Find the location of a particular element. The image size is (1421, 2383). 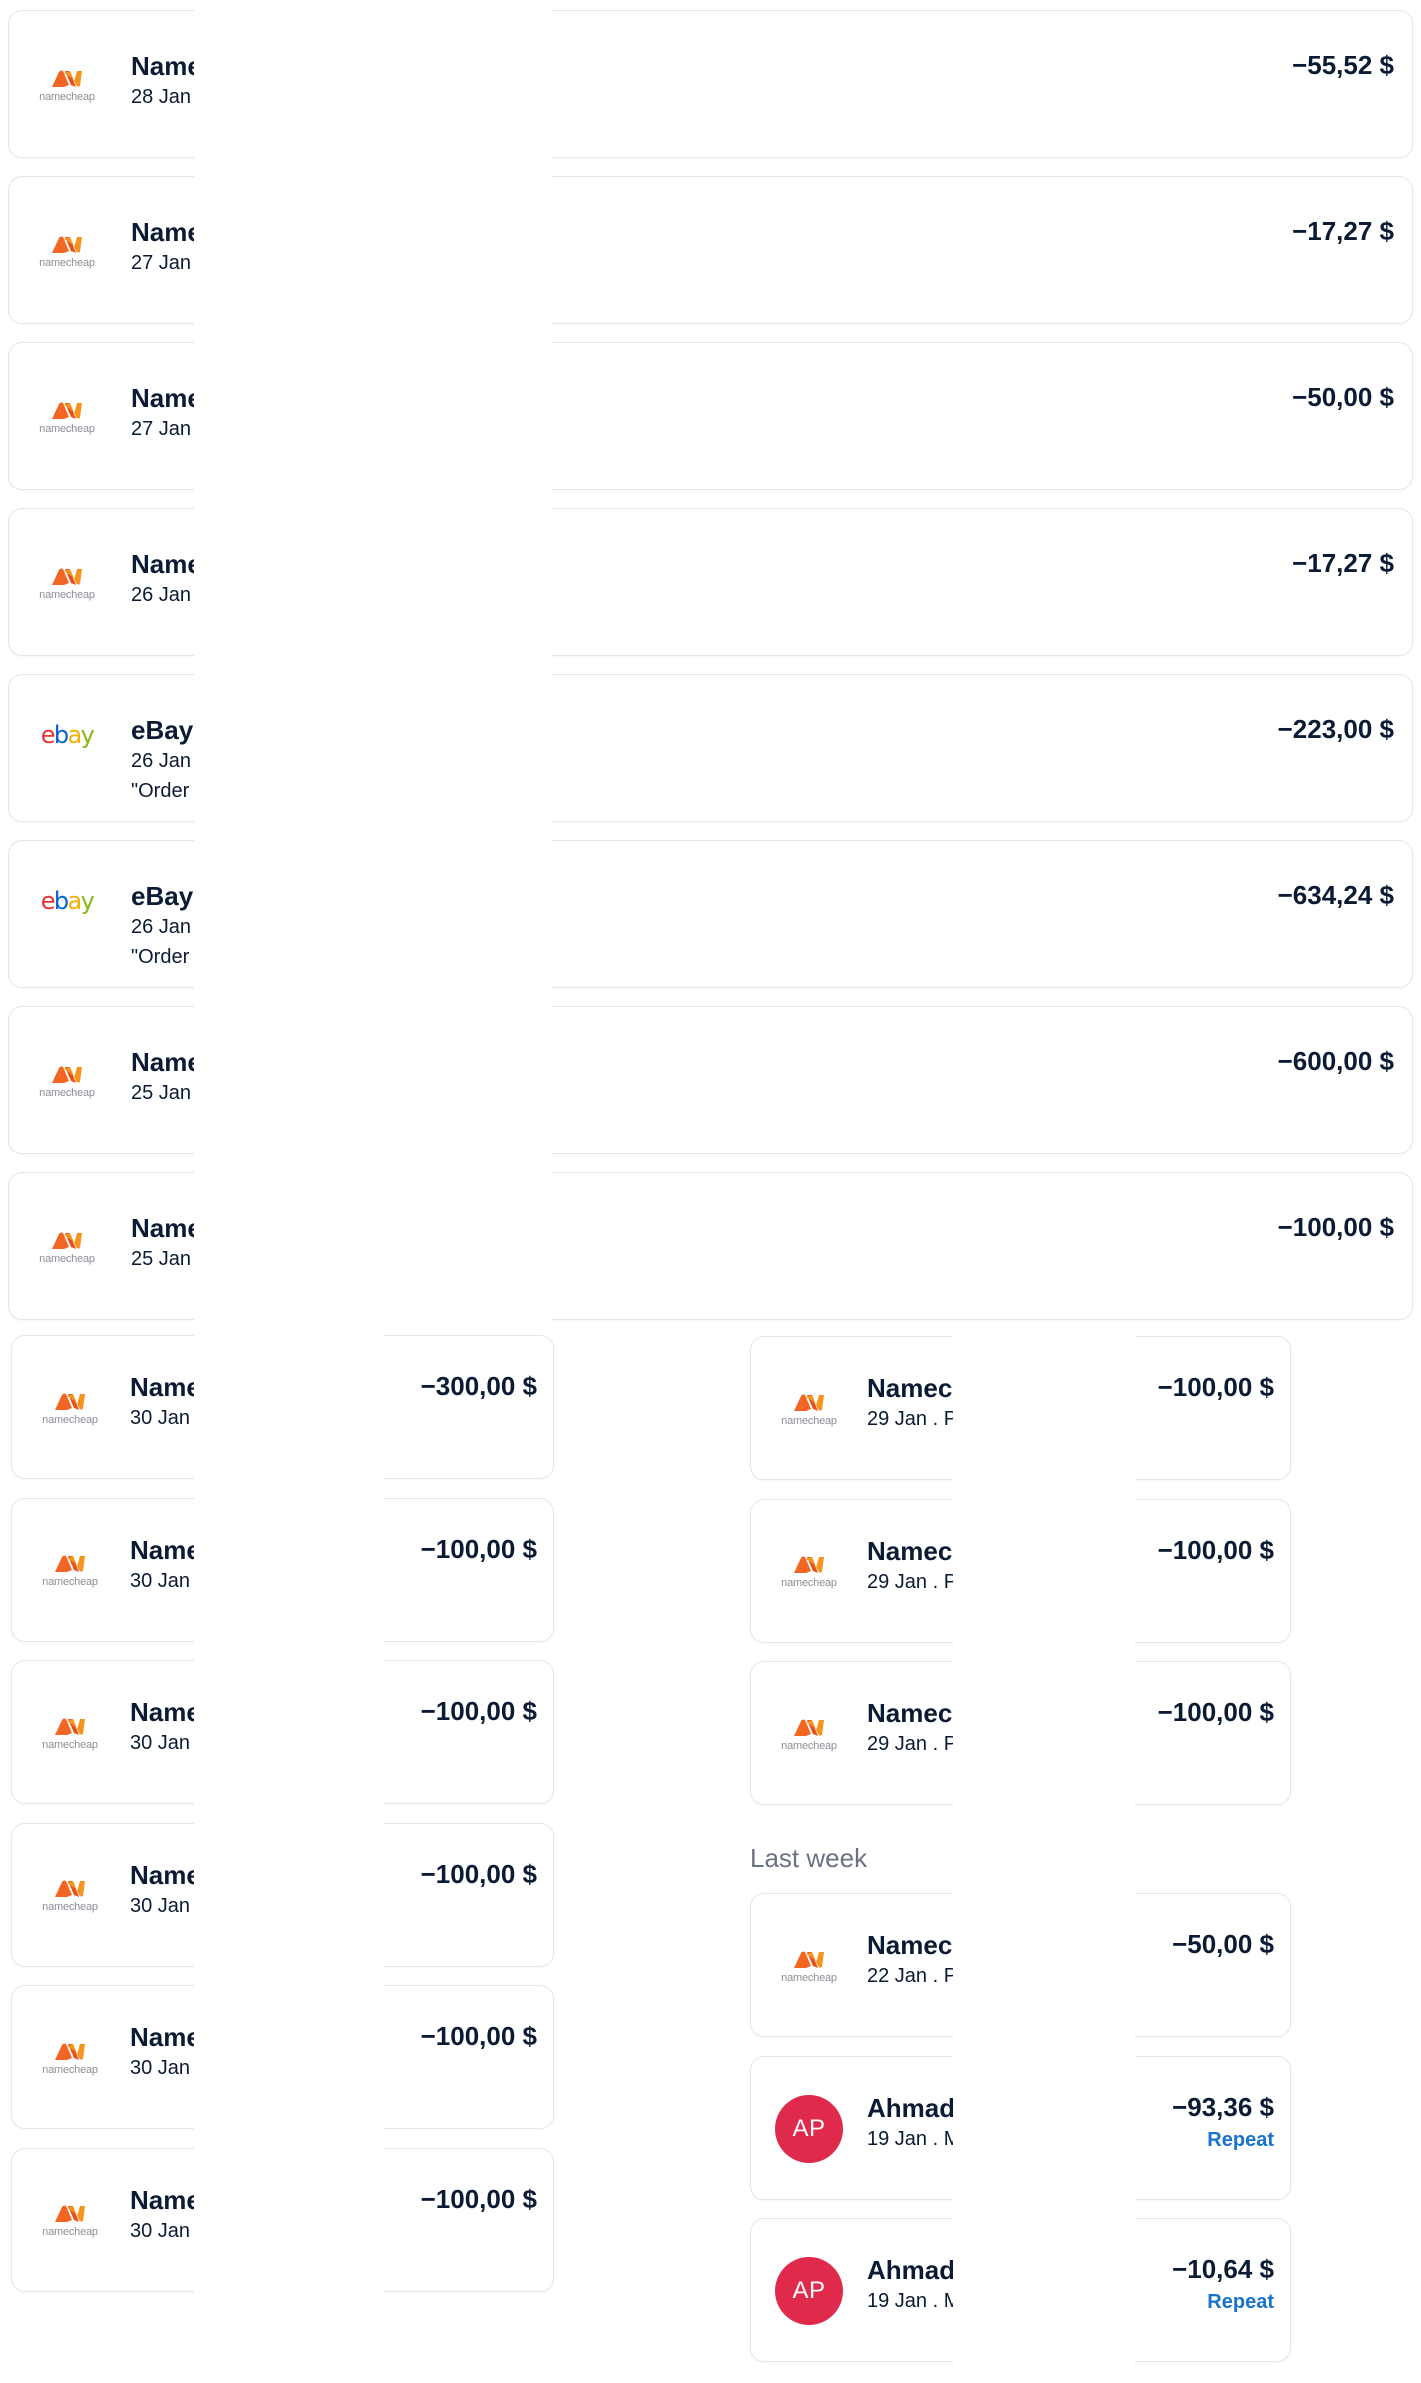

transaction-date: 28 Jan is located at coordinates (161, 97).